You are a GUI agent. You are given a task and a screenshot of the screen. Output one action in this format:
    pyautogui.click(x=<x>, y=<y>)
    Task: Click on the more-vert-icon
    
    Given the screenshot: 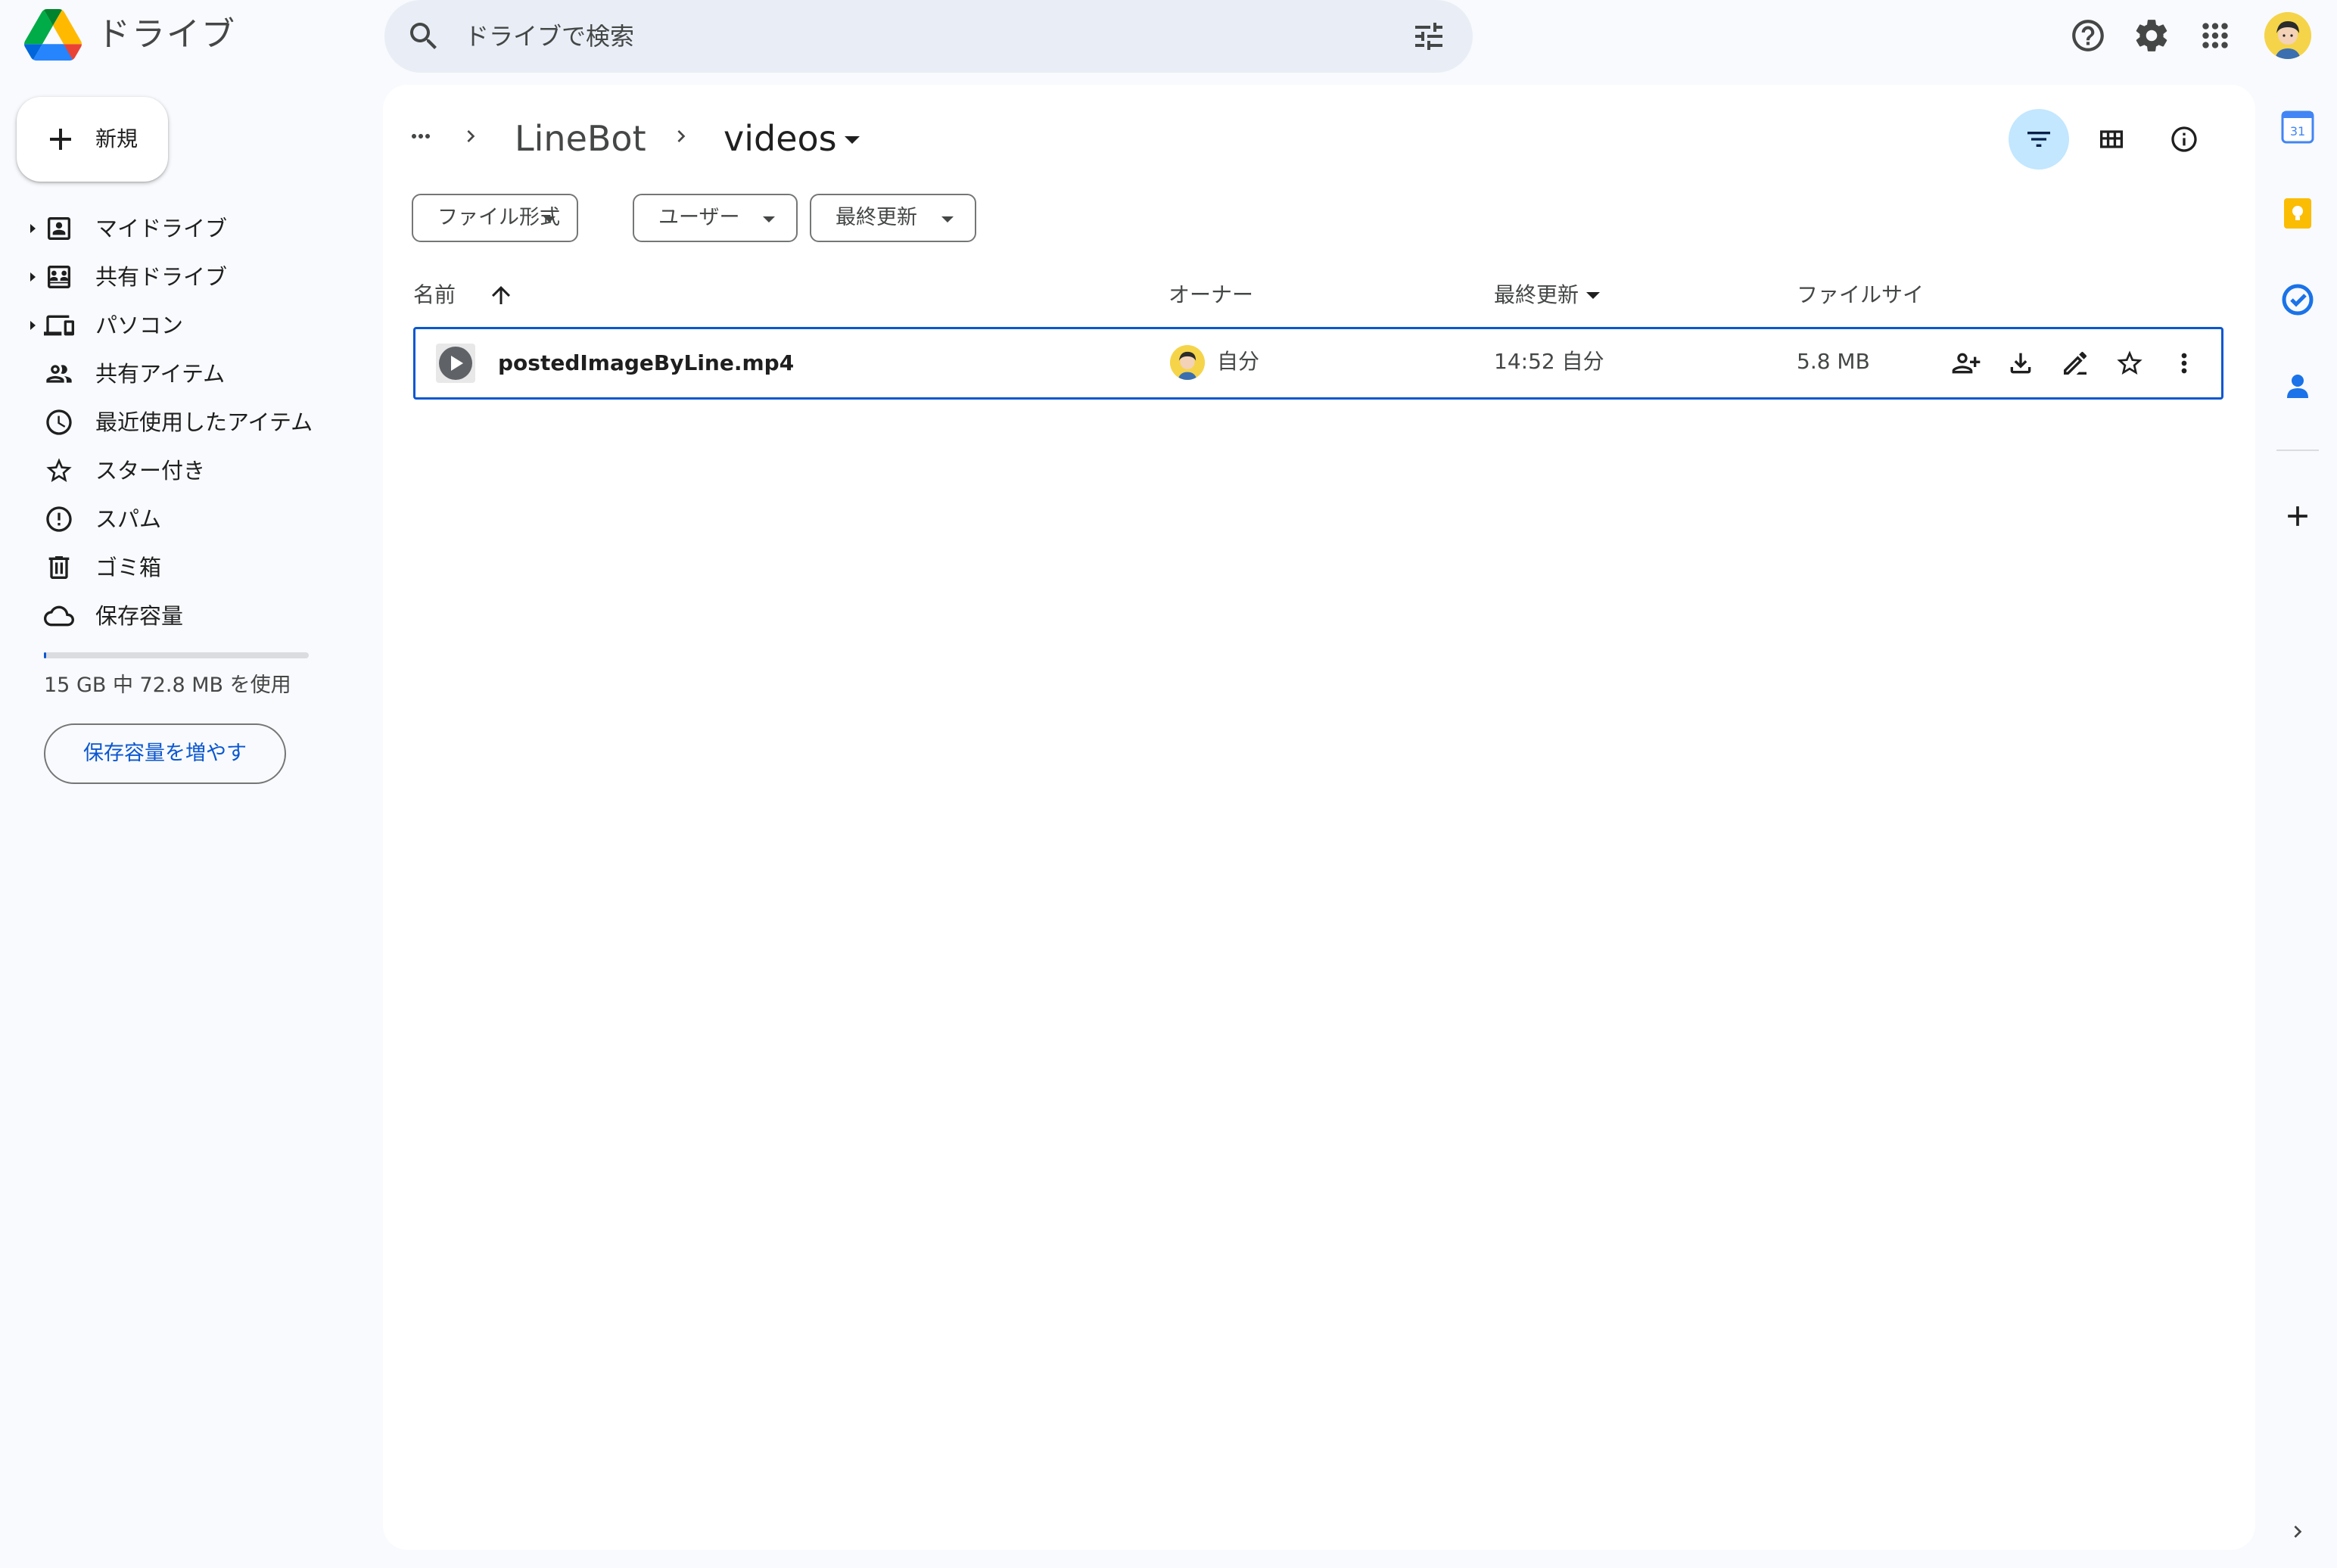 What is the action you would take?
    pyautogui.click(x=2184, y=363)
    